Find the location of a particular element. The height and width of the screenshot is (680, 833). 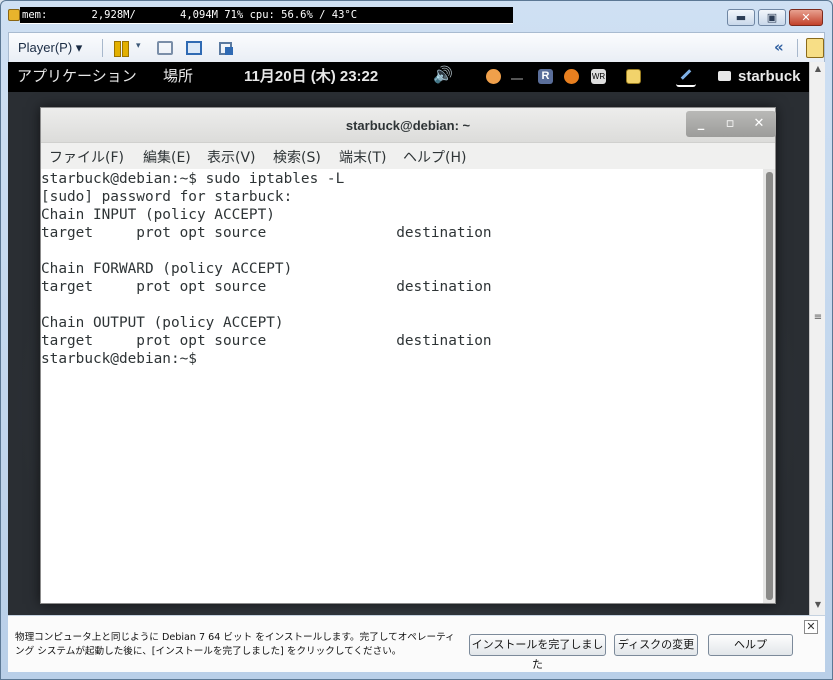

finish-install-button: インストールを完了しました is located at coordinates (537, 652).